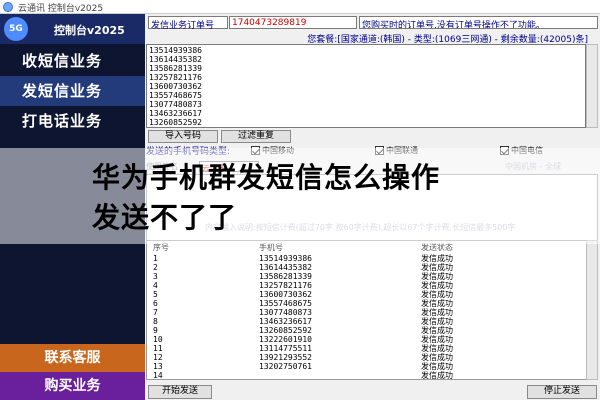 Image resolution: width=600 pixels, height=400 pixels. Describe the element at coordinates (89, 30) in the screenshot. I see `logo-text: 控制台v2025` at that location.